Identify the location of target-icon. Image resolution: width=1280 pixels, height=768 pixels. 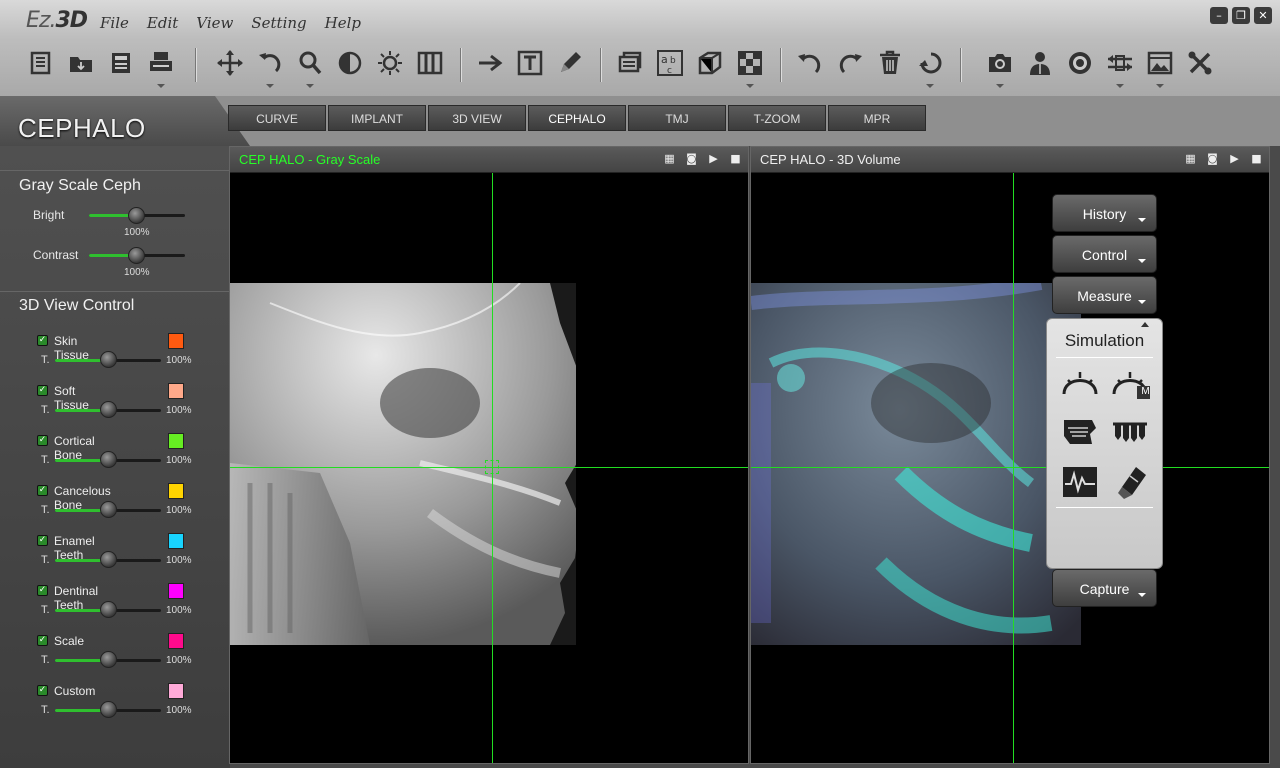
(1080, 63).